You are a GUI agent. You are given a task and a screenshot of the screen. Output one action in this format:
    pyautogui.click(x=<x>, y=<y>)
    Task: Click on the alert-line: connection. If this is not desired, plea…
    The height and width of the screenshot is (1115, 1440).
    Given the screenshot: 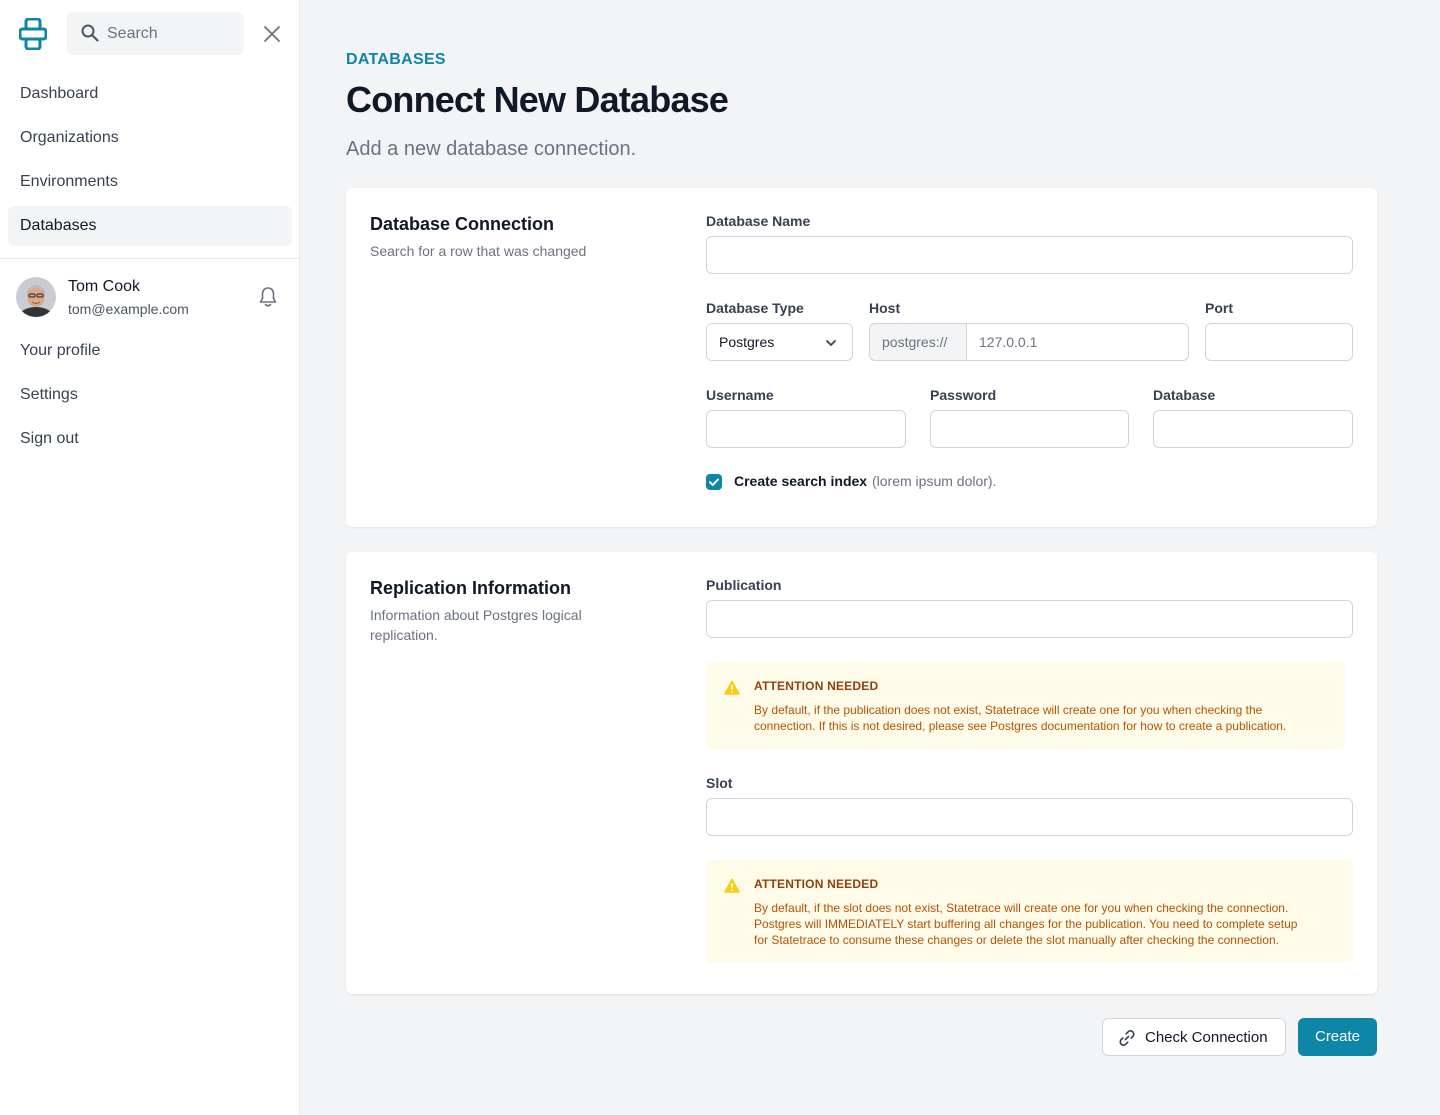 What is the action you would take?
    pyautogui.click(x=1020, y=726)
    